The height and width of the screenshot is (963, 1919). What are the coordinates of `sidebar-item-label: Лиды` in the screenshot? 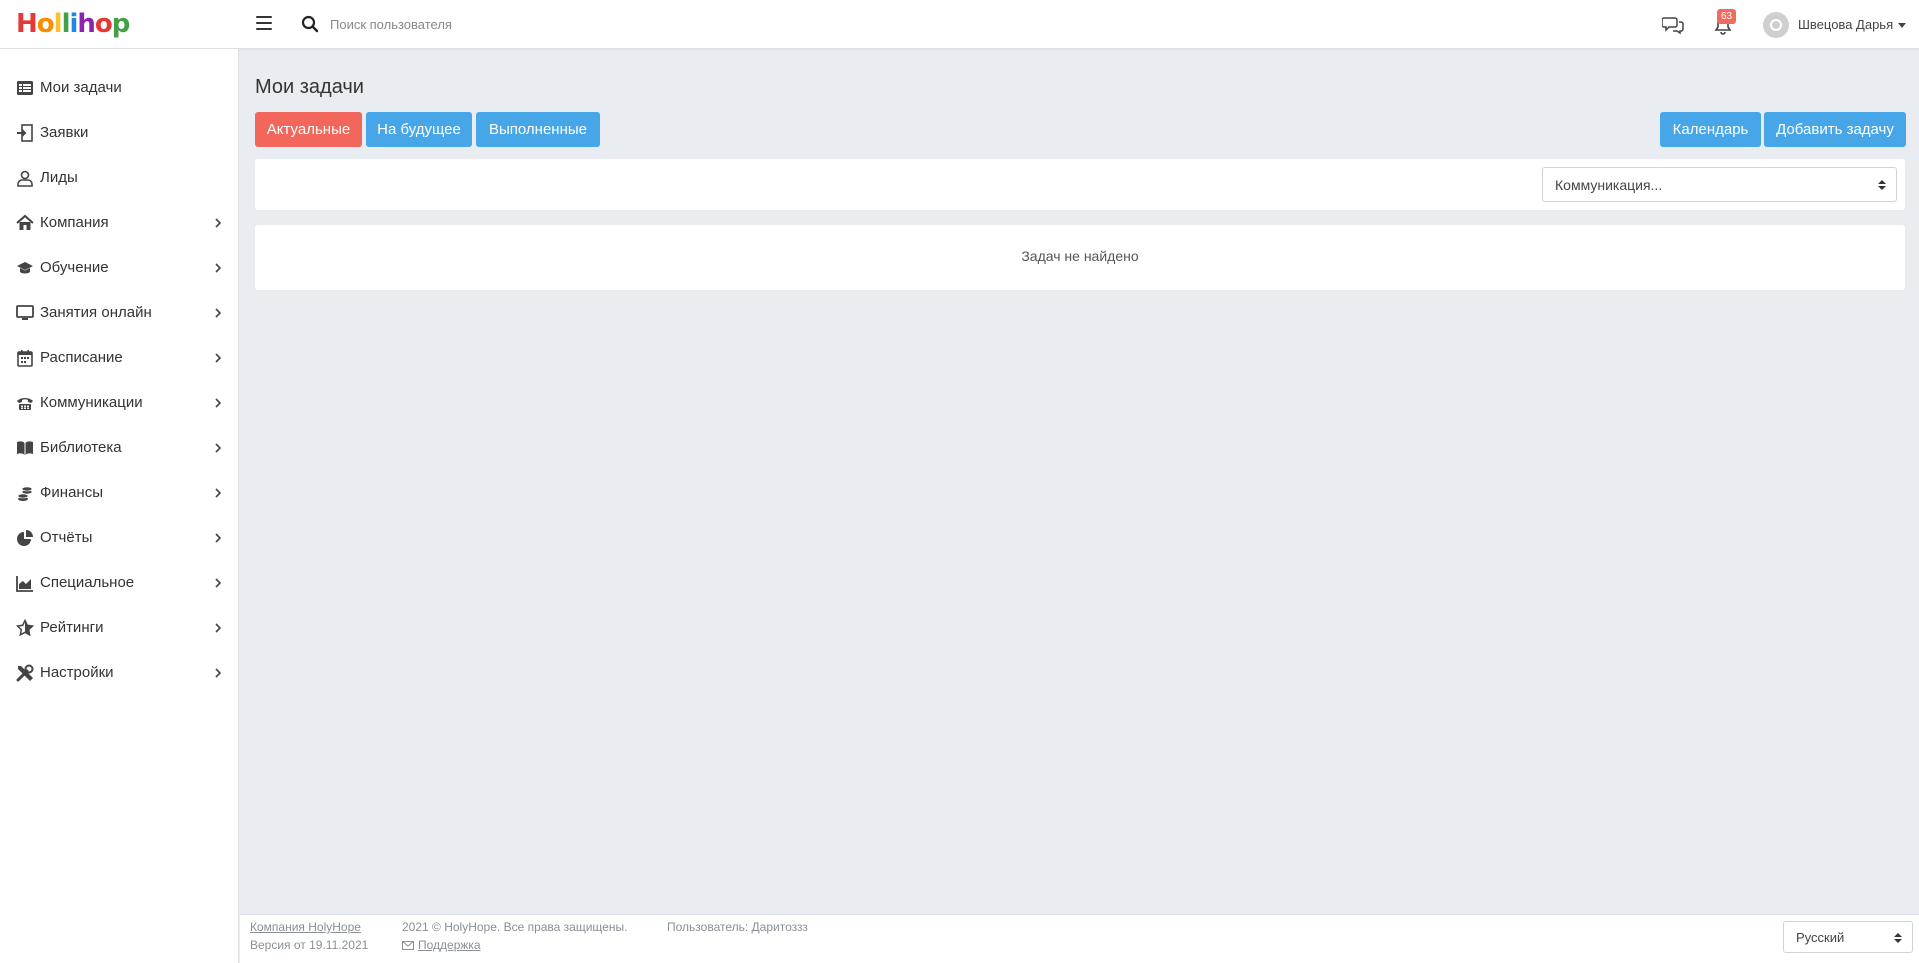 It's located at (59, 177).